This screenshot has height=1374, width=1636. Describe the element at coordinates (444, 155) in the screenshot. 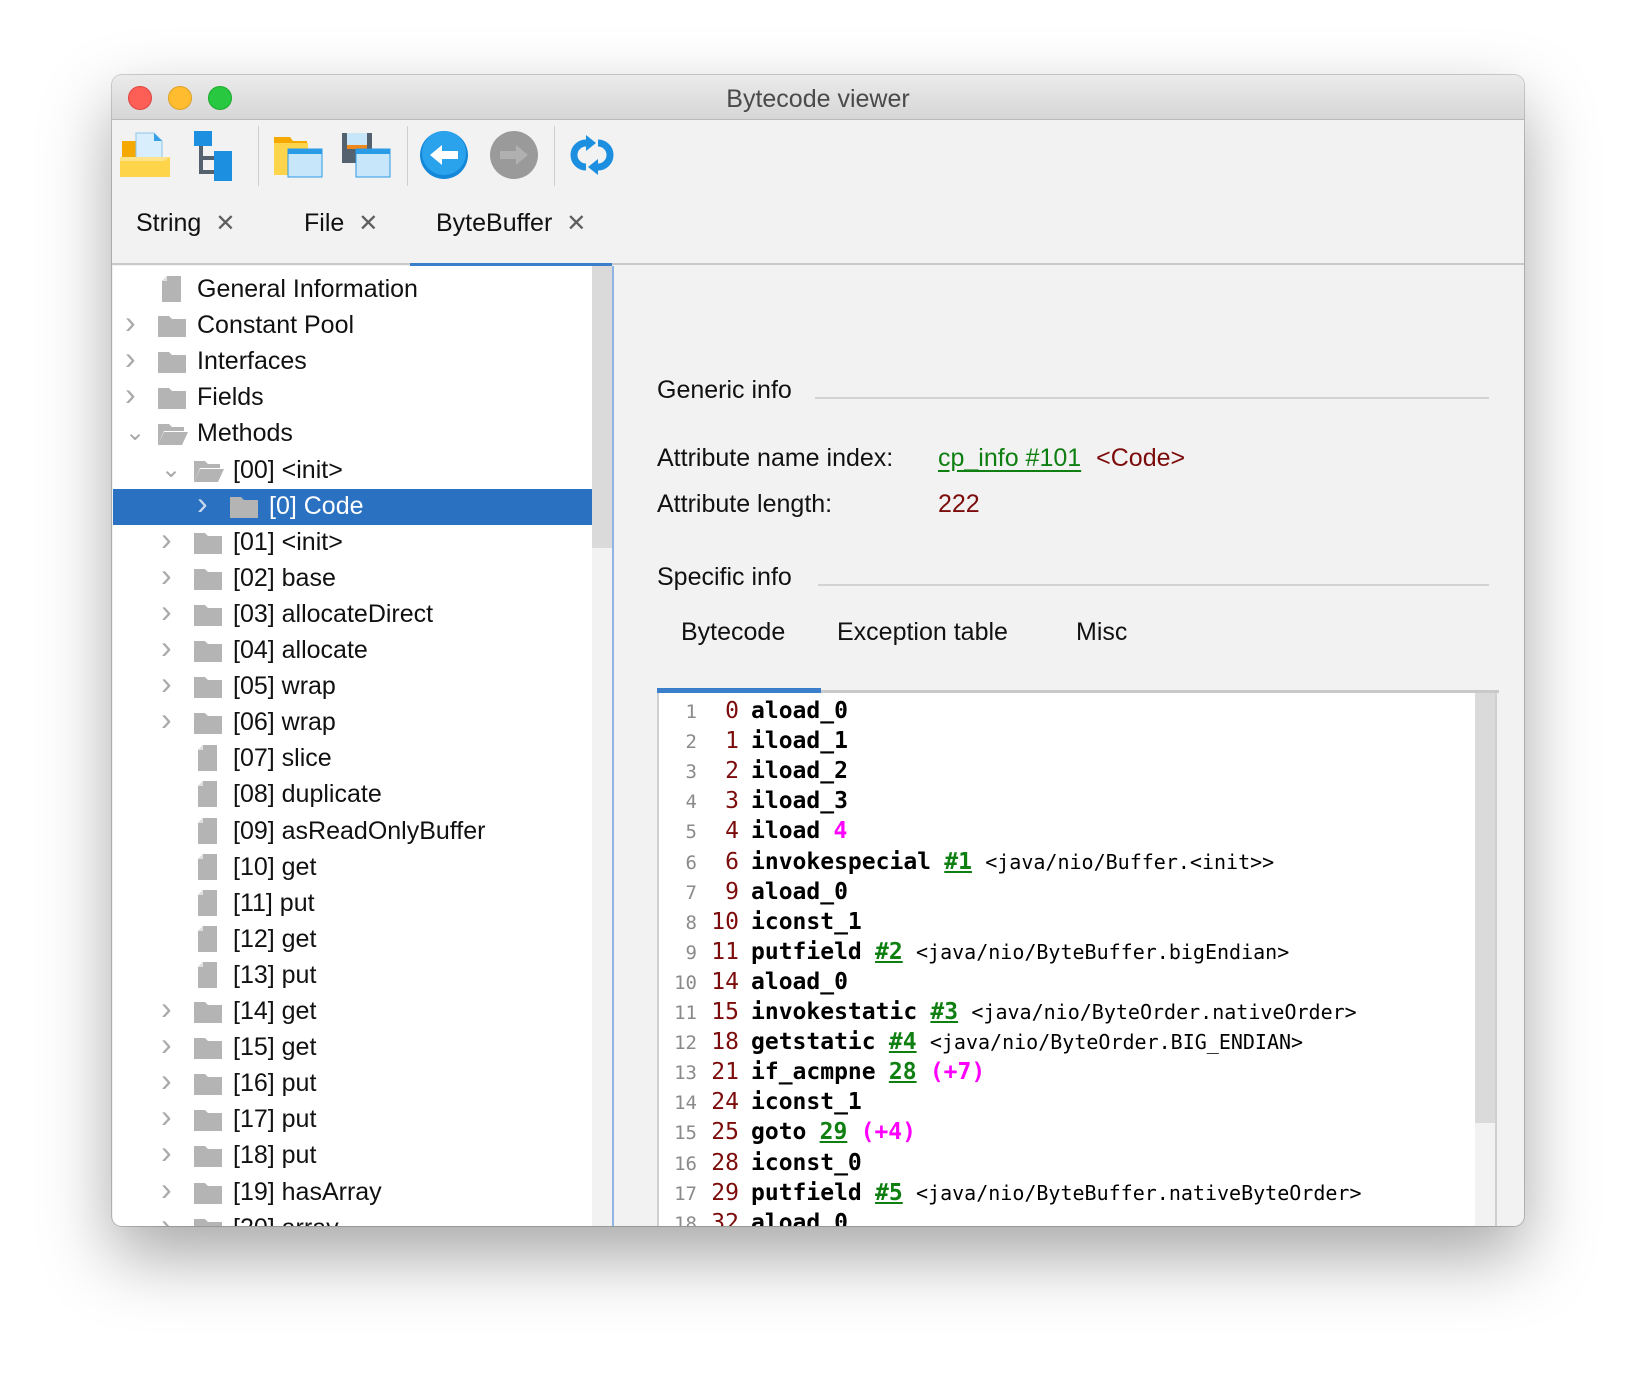

I see `back-button` at that location.